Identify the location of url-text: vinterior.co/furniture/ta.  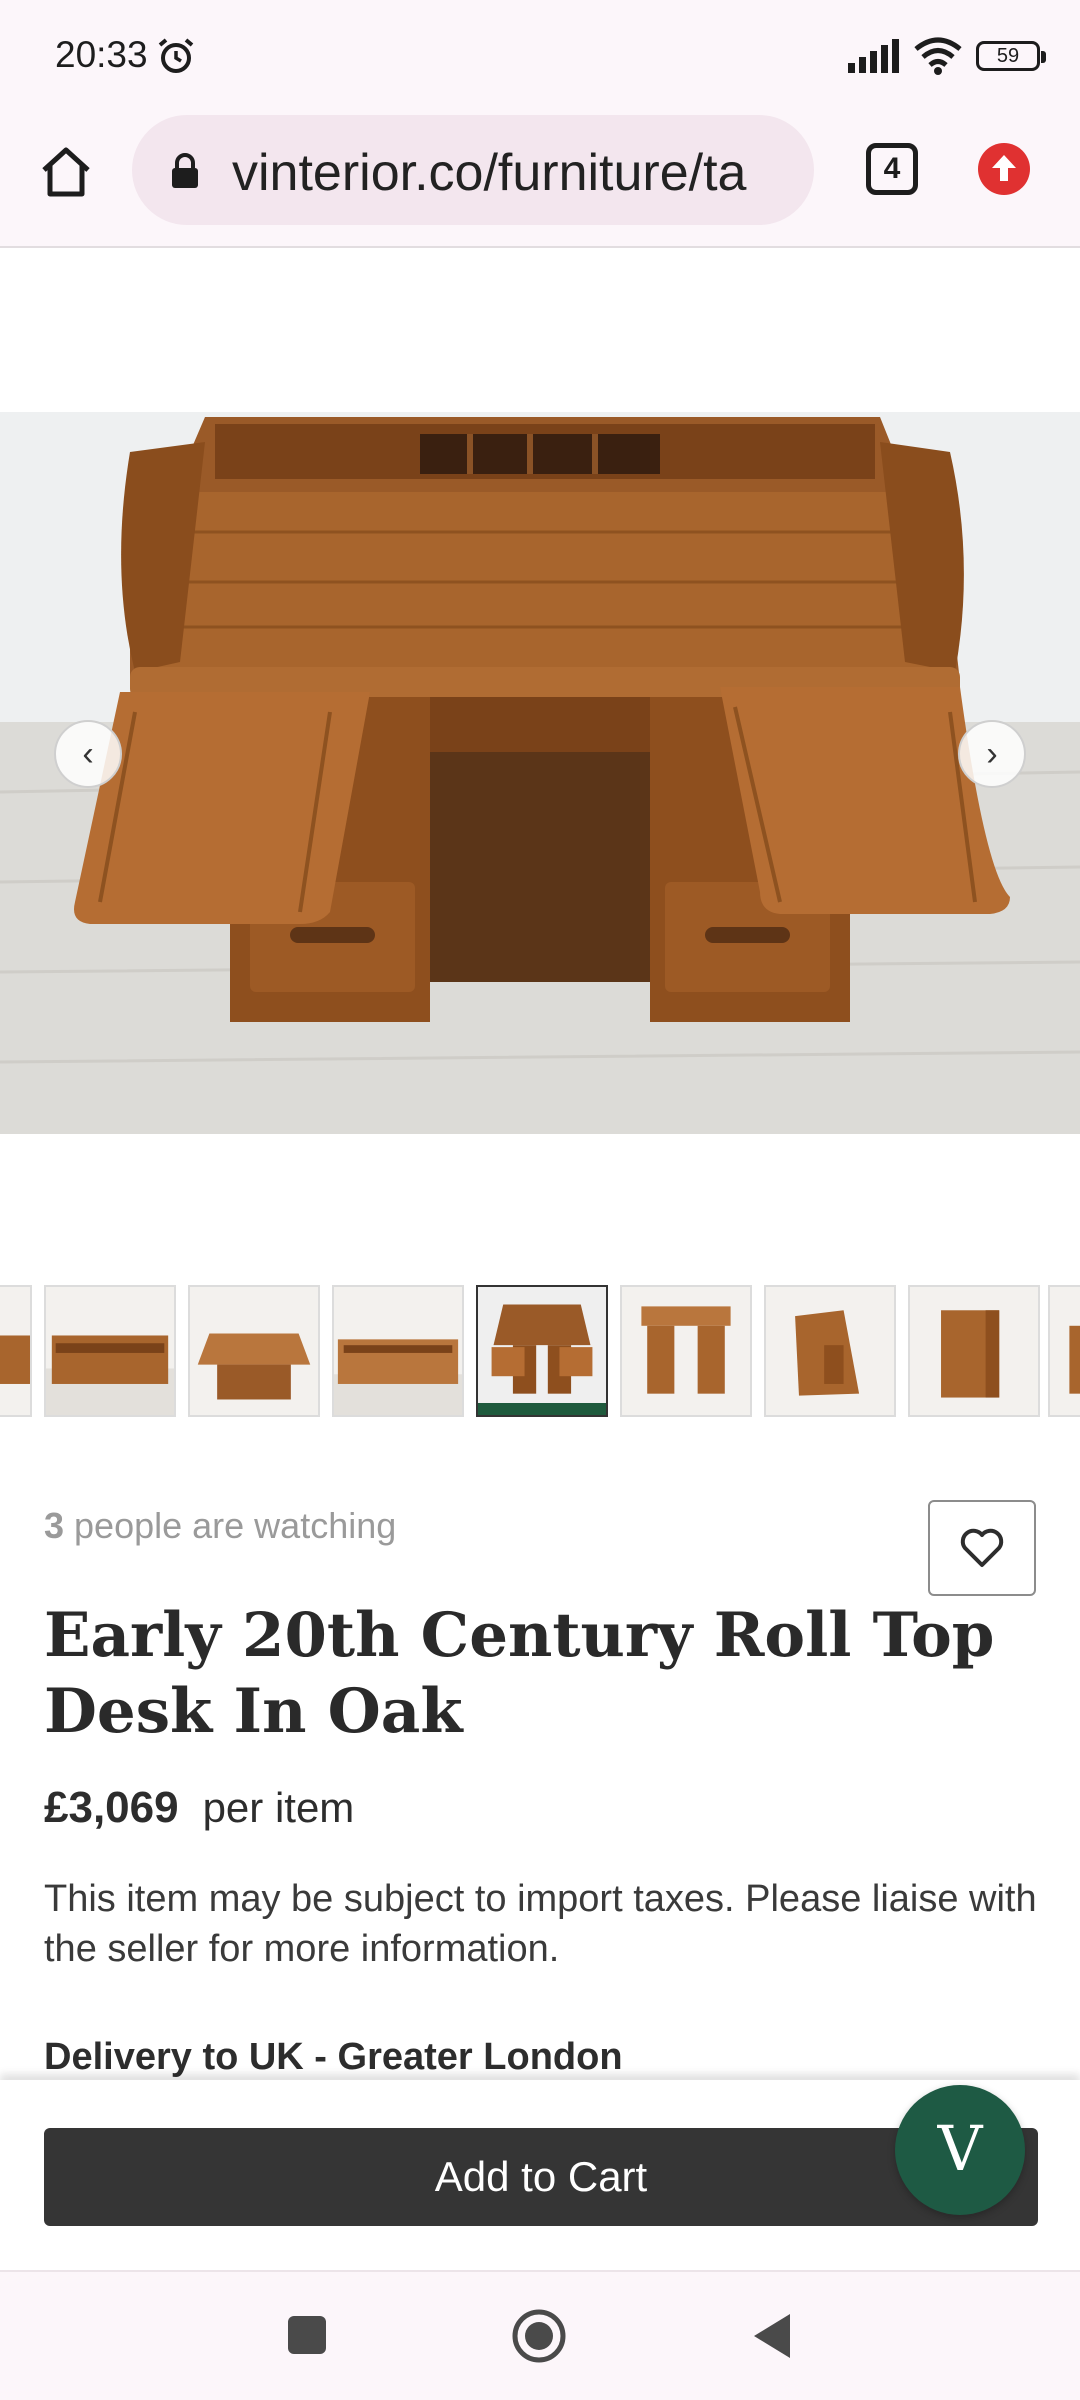
(489, 173).